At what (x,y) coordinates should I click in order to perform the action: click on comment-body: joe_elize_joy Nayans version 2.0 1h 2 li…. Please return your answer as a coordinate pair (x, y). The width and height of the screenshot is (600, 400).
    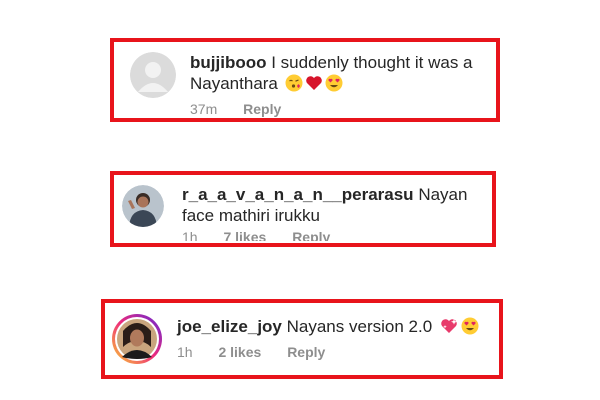
    Looking at the image, I should click on (337, 338).